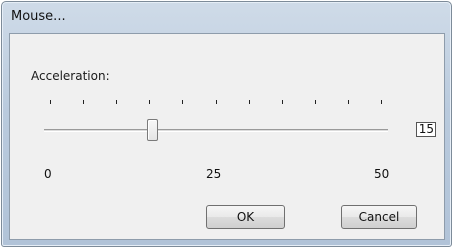  Describe the element at coordinates (382, 174) in the screenshot. I see `scale-label-max: 50` at that location.